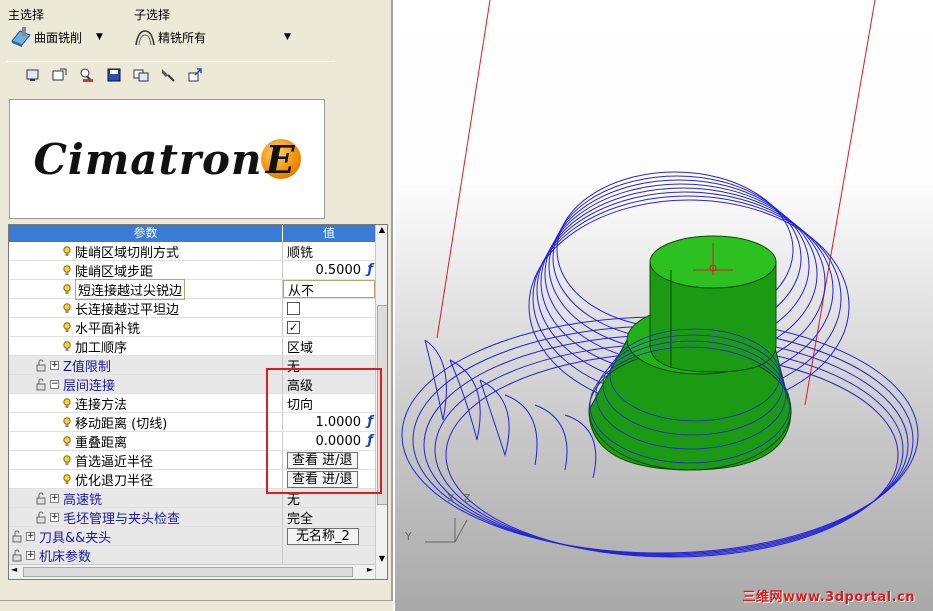  I want to click on scroll-thumb, so click(188, 572).